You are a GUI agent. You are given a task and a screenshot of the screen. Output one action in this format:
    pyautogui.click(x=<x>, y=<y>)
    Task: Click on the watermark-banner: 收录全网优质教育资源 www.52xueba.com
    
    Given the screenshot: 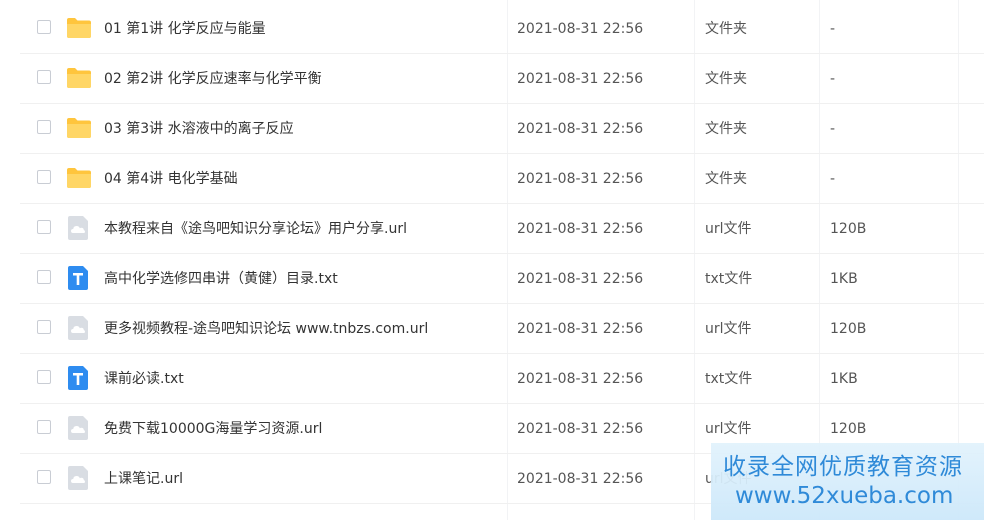 What is the action you would take?
    pyautogui.click(x=847, y=481)
    